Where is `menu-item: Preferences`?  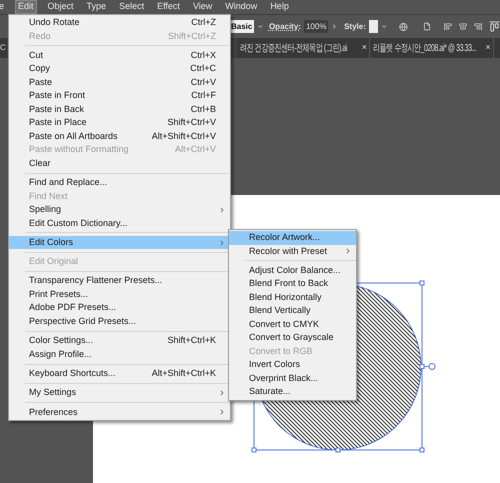
menu-item: Preferences is located at coordinates (119, 413).